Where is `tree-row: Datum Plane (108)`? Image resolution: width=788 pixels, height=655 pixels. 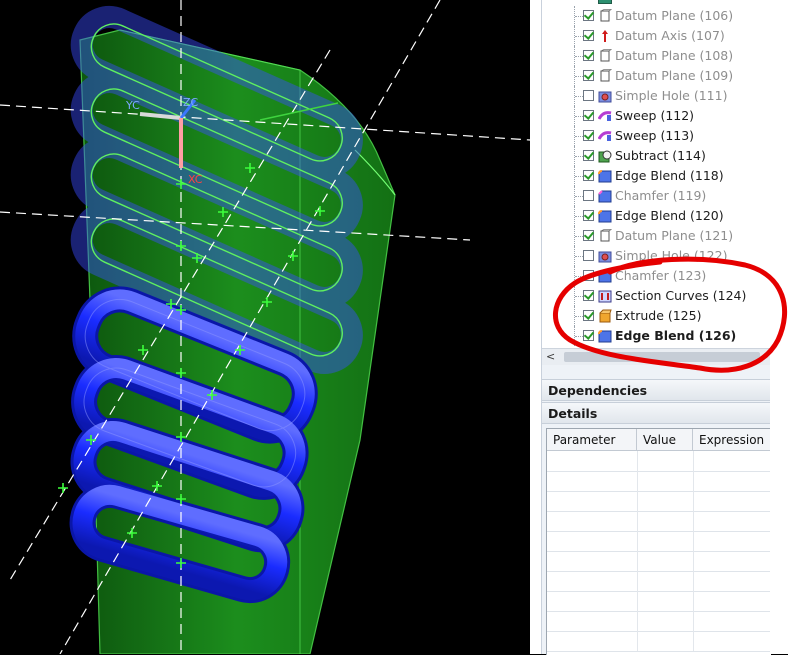
tree-row: Datum Plane (108) is located at coordinates (656, 56).